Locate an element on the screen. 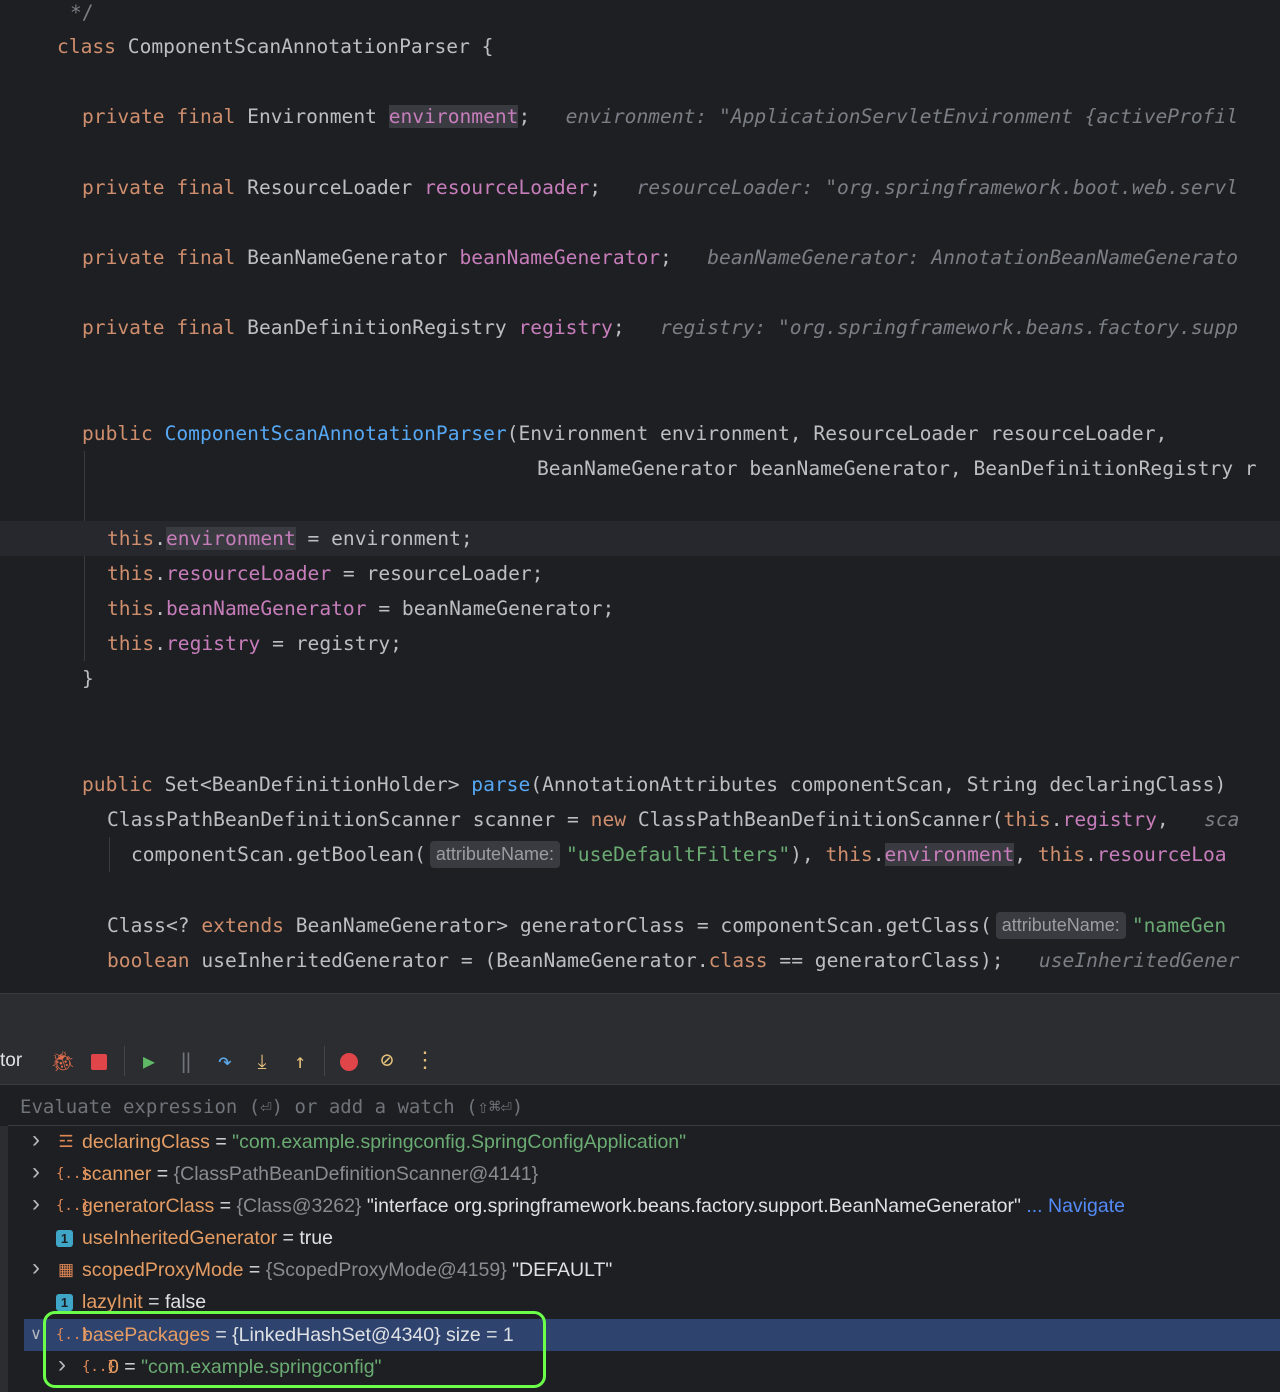 The image size is (1280, 1392). navigate-link: ... Navigate is located at coordinates (1073, 1206).